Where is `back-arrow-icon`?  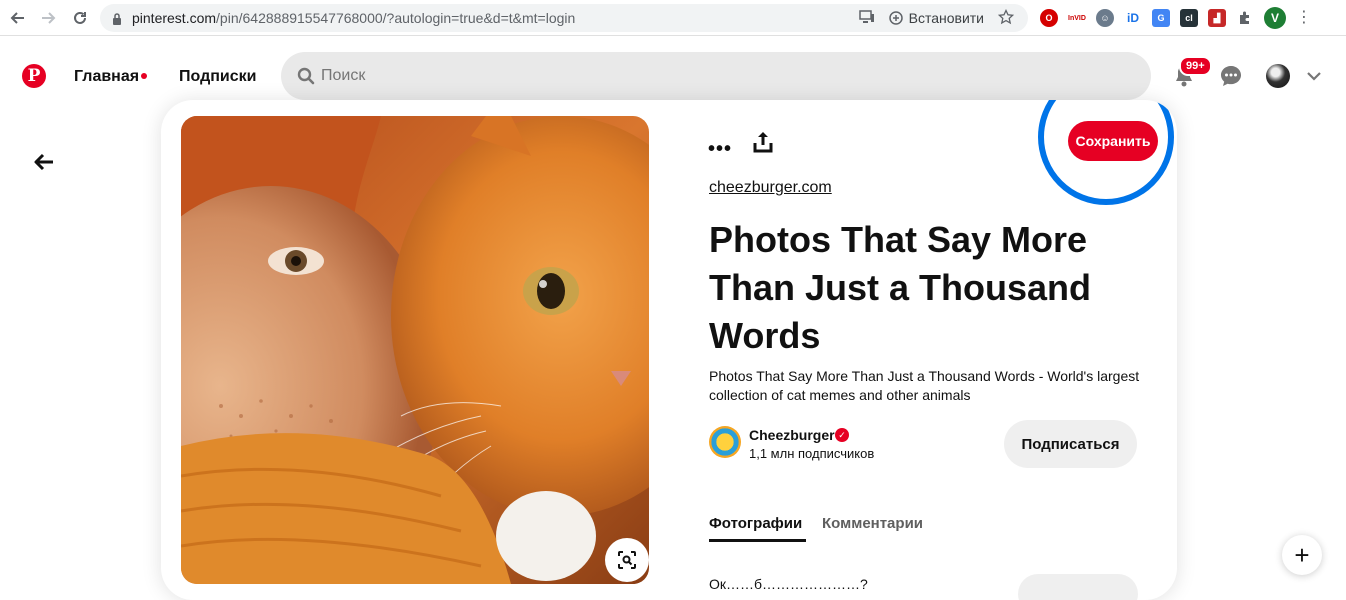 back-arrow-icon is located at coordinates (44, 162).